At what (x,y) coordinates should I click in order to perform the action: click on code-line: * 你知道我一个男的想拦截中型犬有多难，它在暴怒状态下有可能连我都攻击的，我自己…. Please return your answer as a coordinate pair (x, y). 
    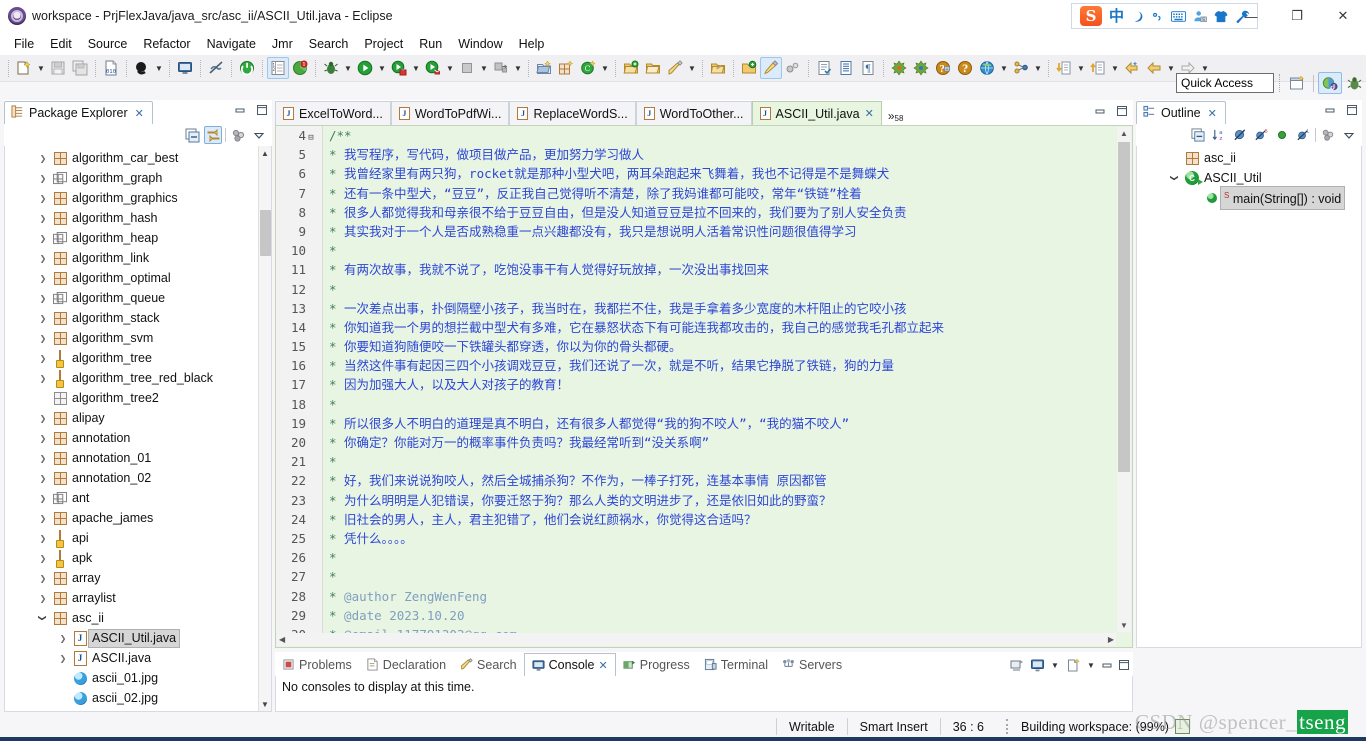
    Looking at the image, I should click on (715, 327).